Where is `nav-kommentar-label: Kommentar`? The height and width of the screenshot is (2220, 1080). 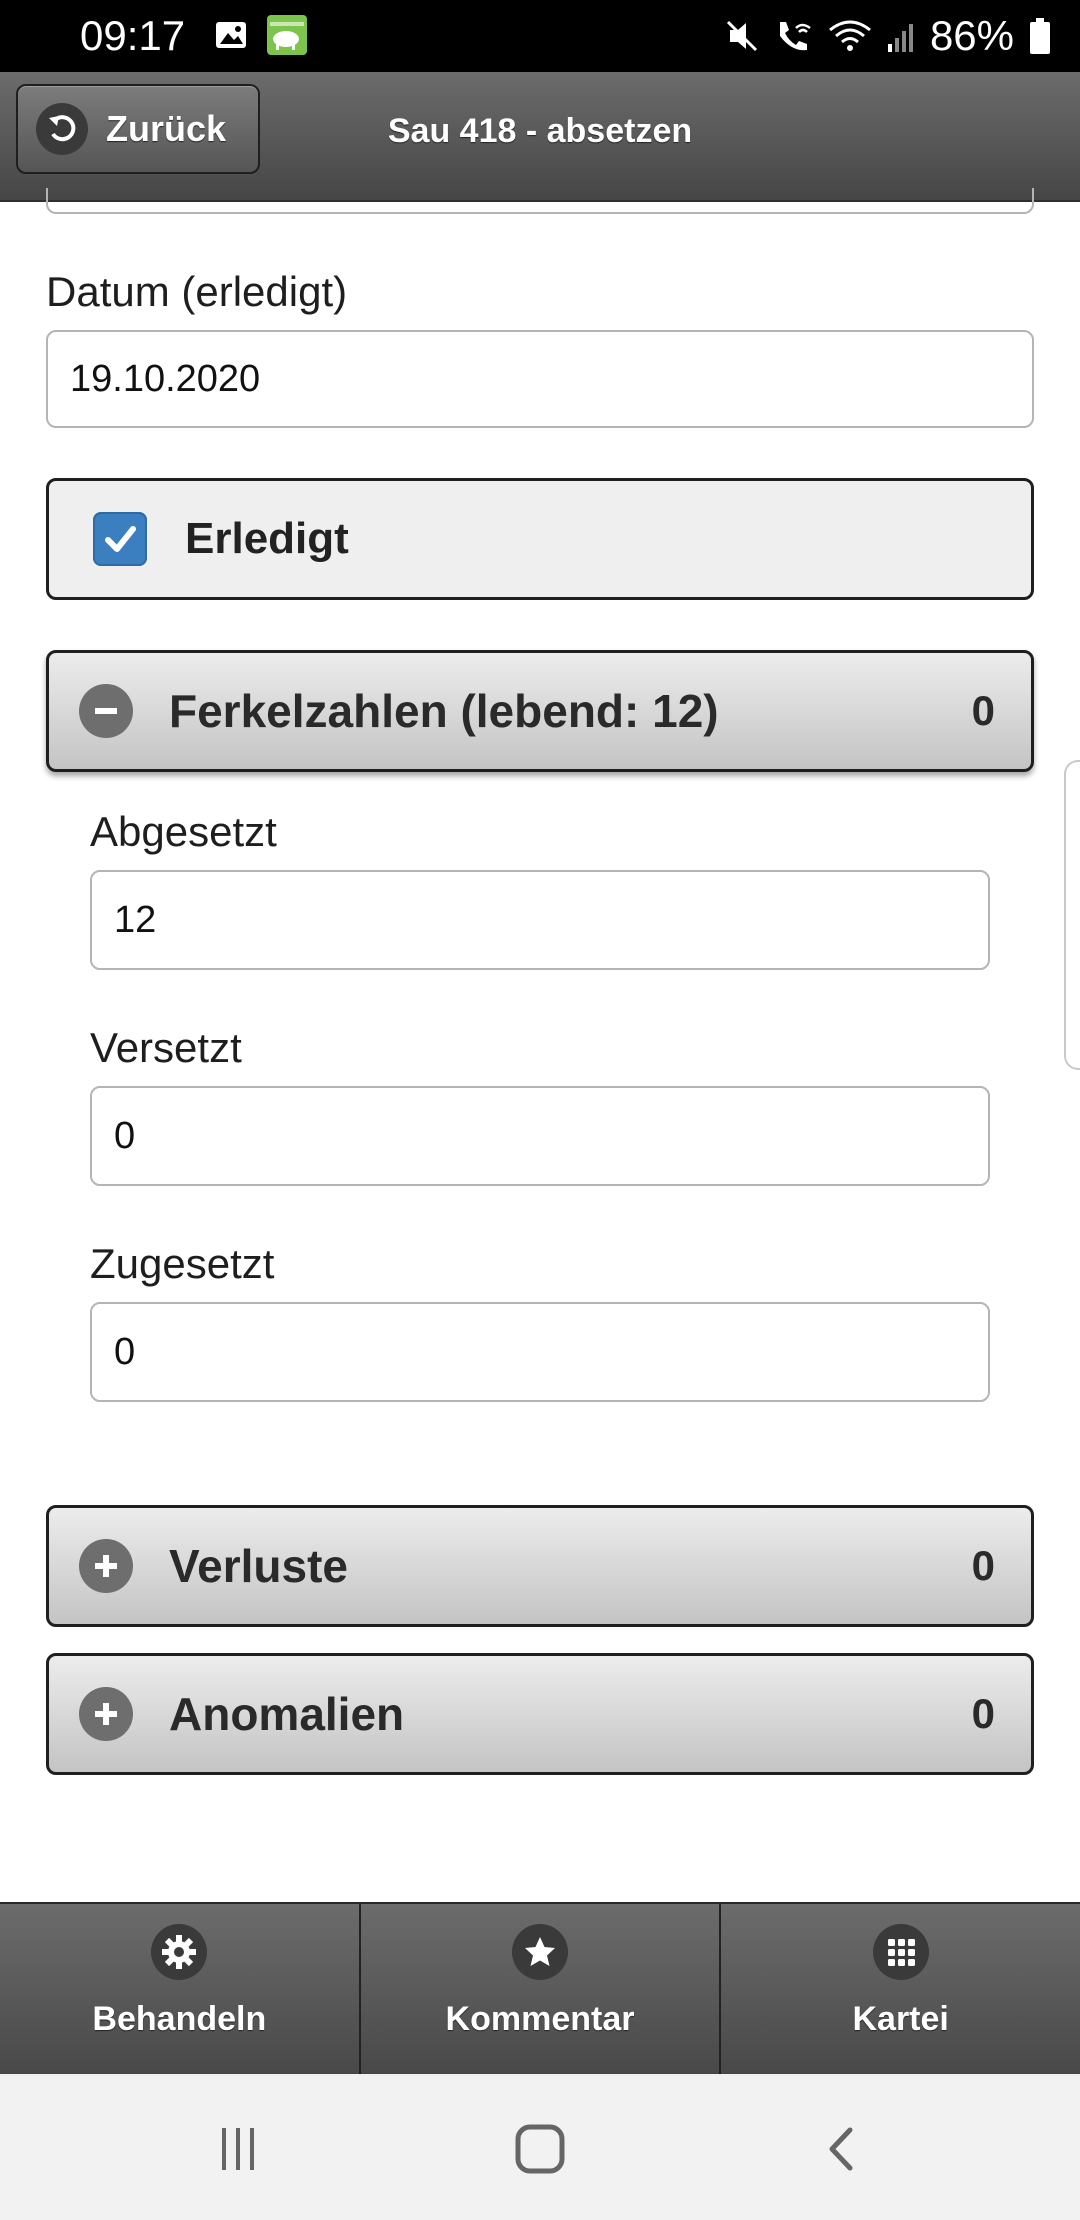 nav-kommentar-label: Kommentar is located at coordinates (540, 2019).